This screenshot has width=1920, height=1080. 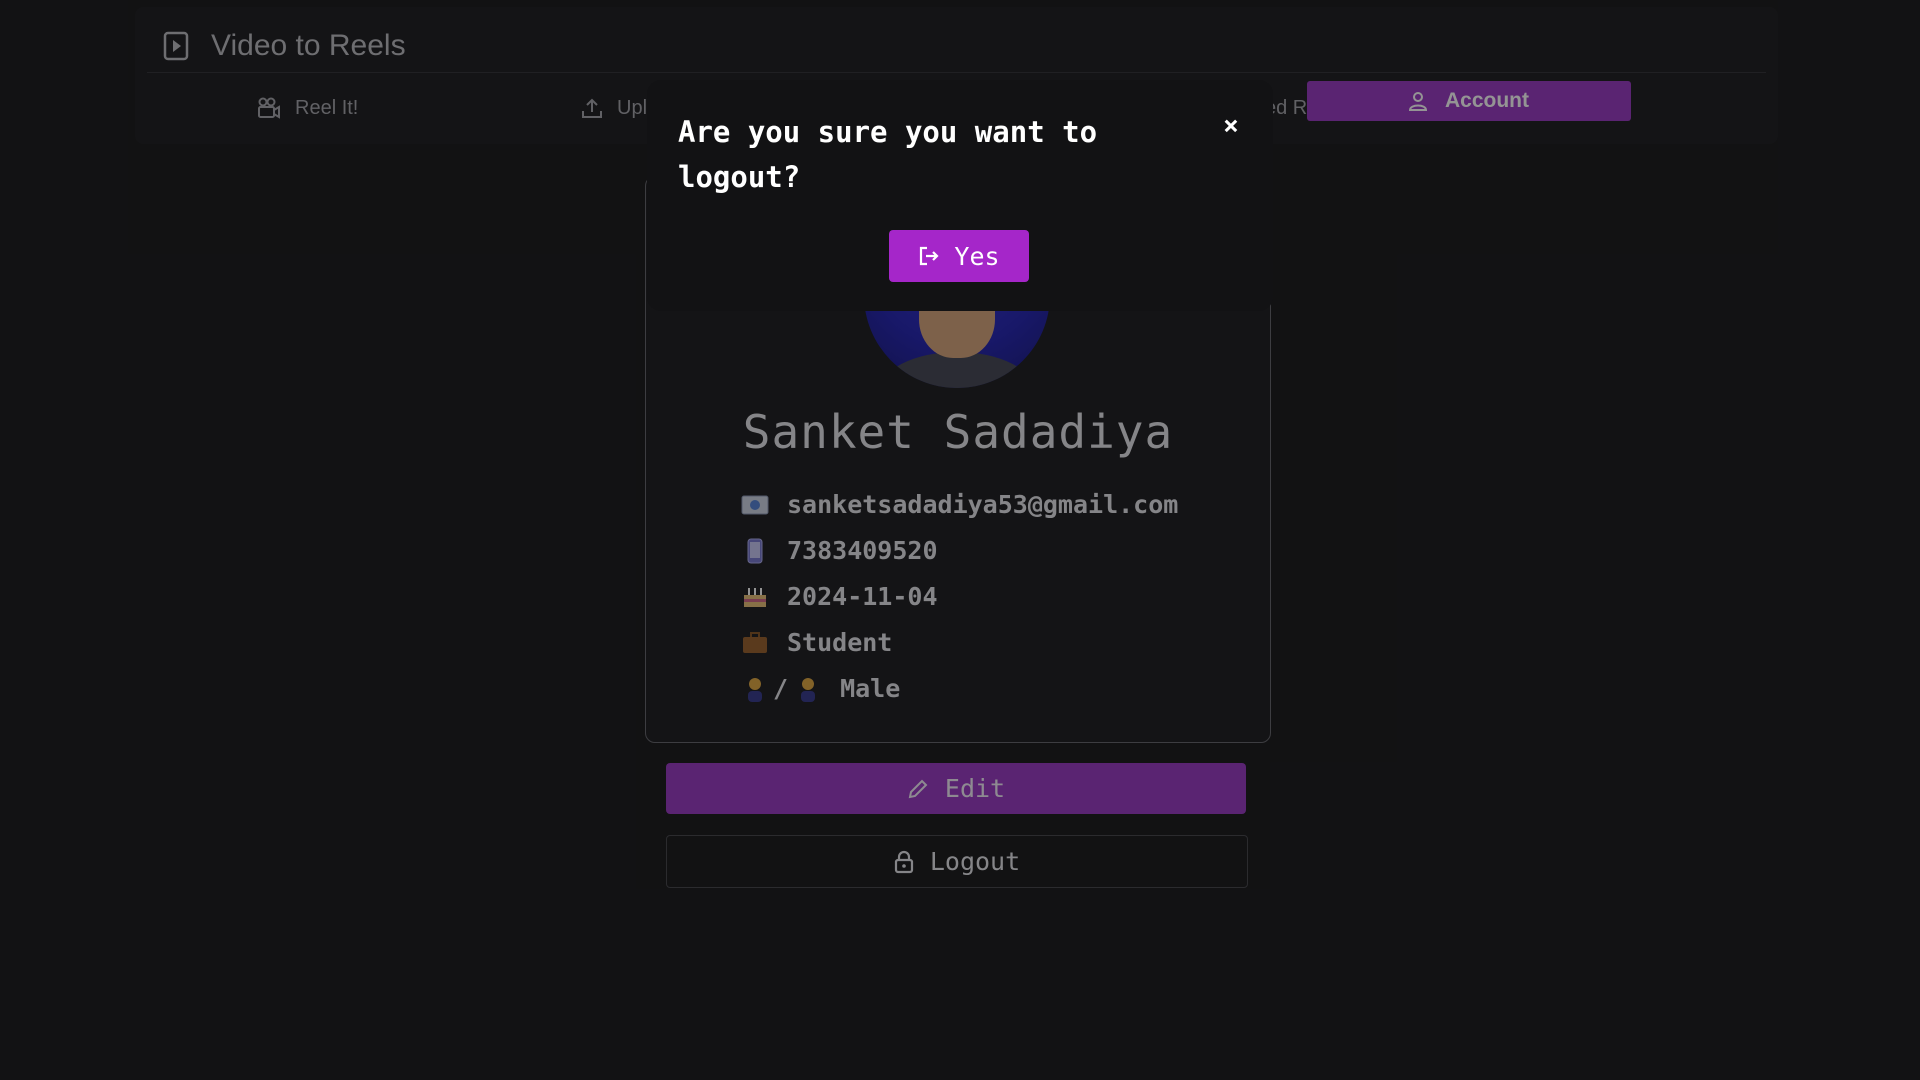 What do you see at coordinates (977, 256) in the screenshot?
I see `confirm-yes-label: Yes` at bounding box center [977, 256].